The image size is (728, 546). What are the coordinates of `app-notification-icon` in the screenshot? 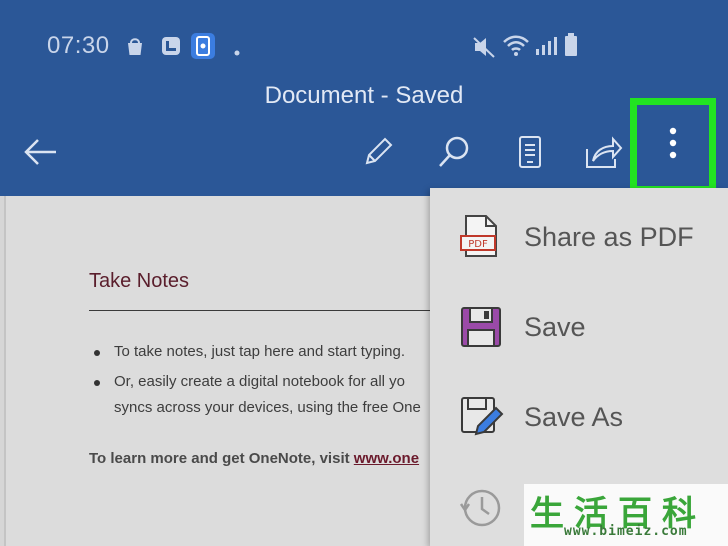 It's located at (203, 48).